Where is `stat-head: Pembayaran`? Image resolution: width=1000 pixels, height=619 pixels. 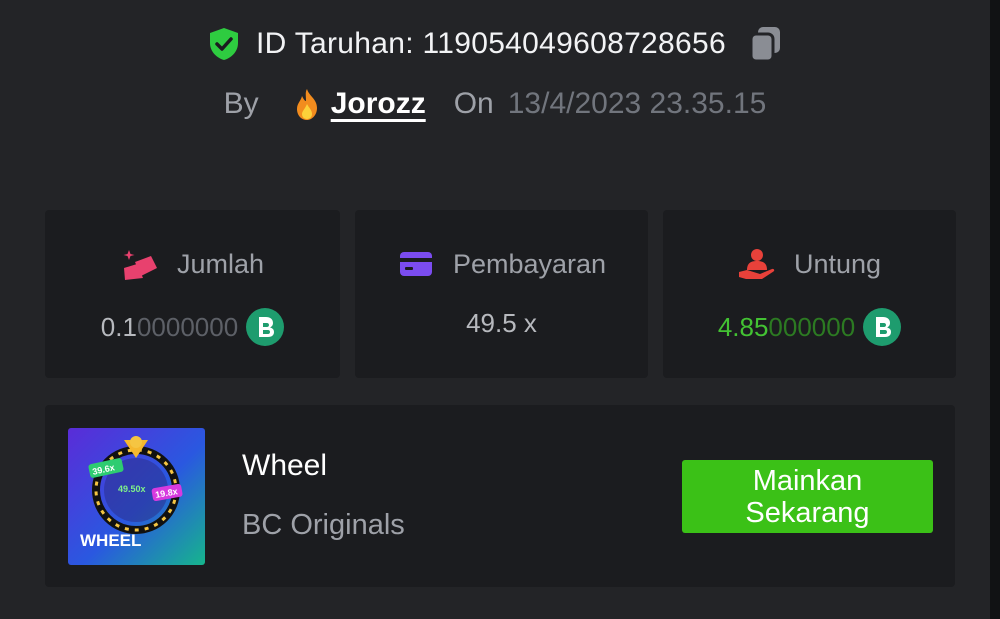 stat-head: Pembayaran is located at coordinates (501, 264).